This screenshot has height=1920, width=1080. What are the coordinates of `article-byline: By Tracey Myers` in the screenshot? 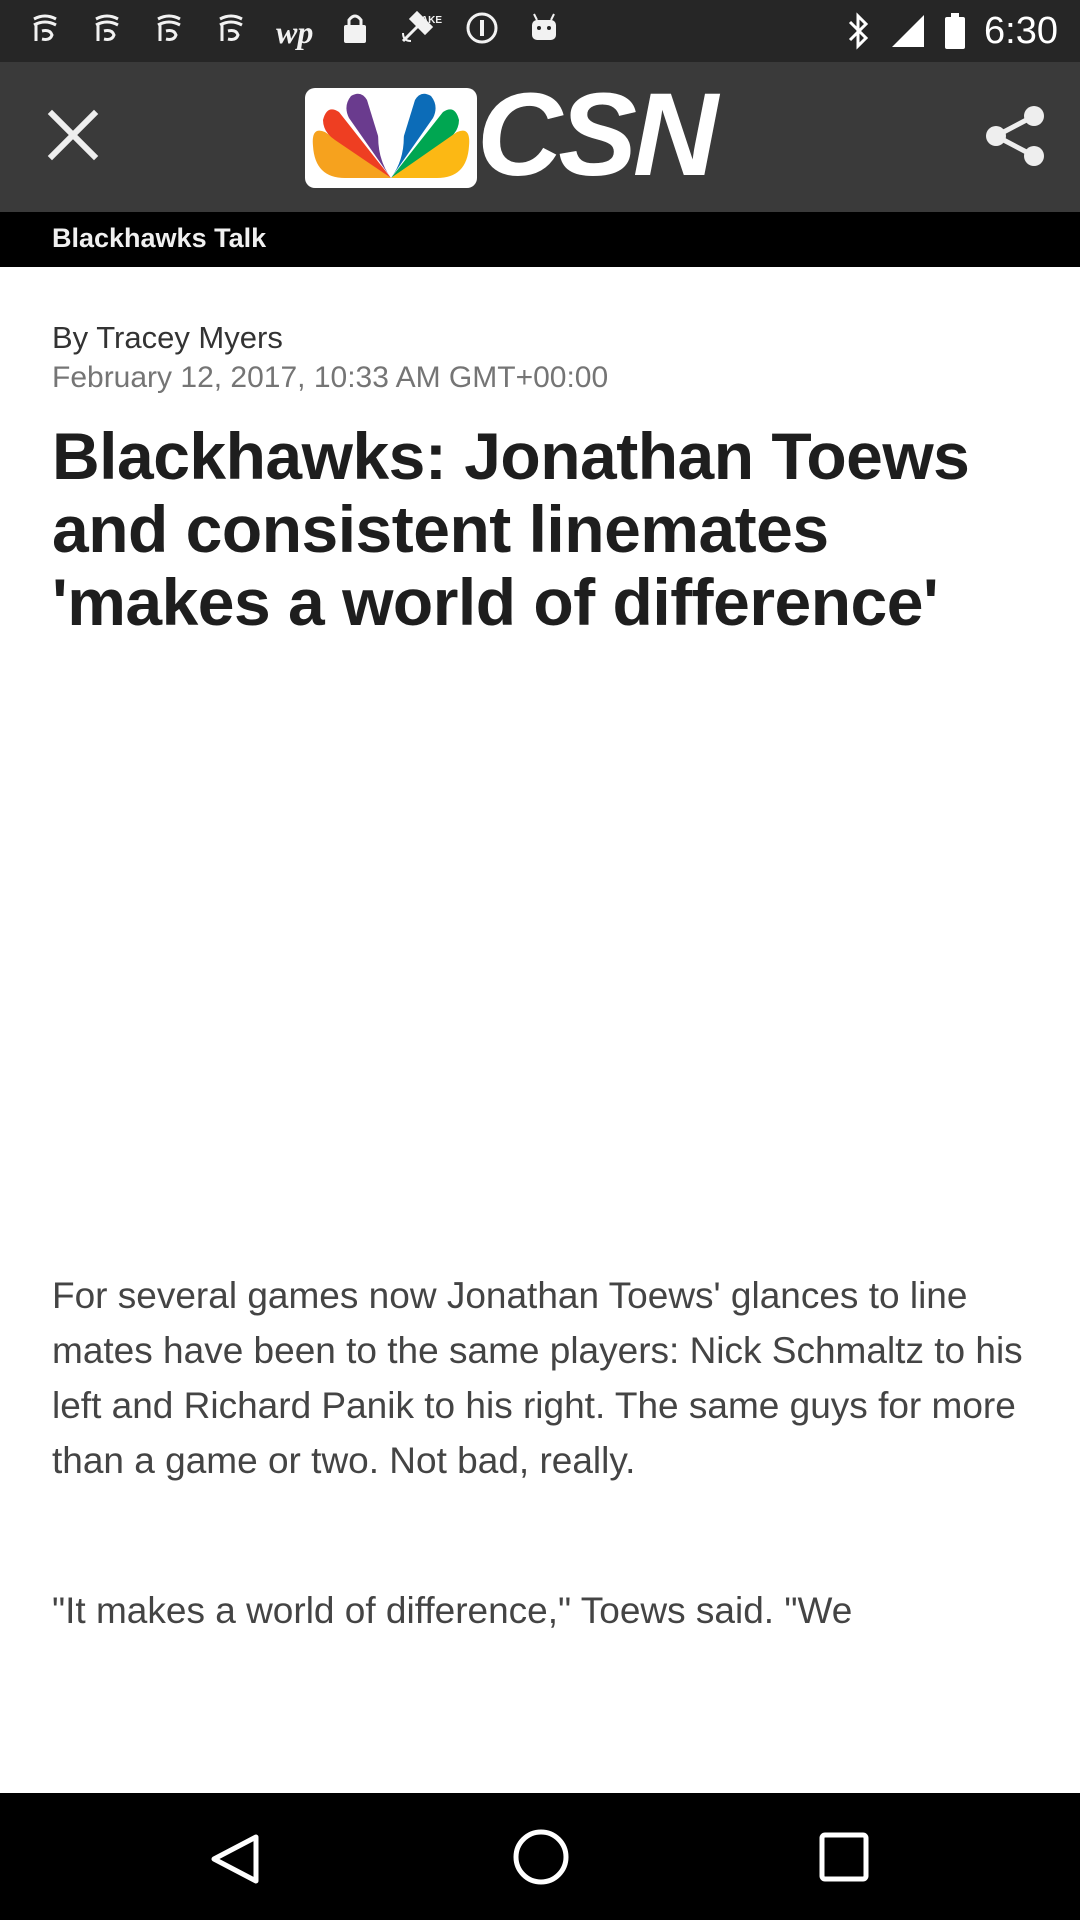 It's located at (167, 337).